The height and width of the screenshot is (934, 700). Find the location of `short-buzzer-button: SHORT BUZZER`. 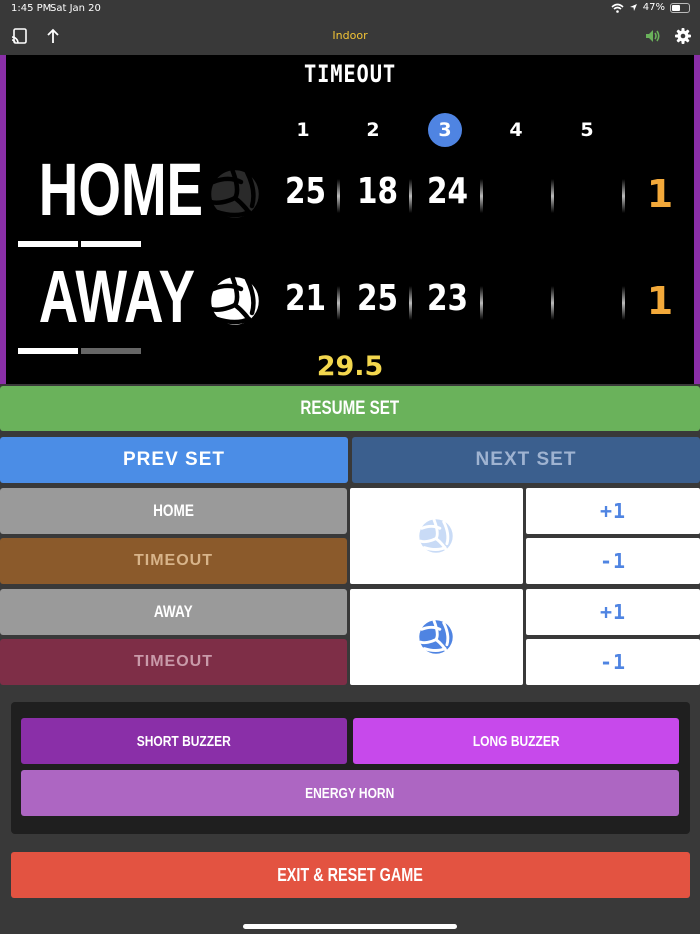

short-buzzer-button: SHORT BUZZER is located at coordinates (184, 741).